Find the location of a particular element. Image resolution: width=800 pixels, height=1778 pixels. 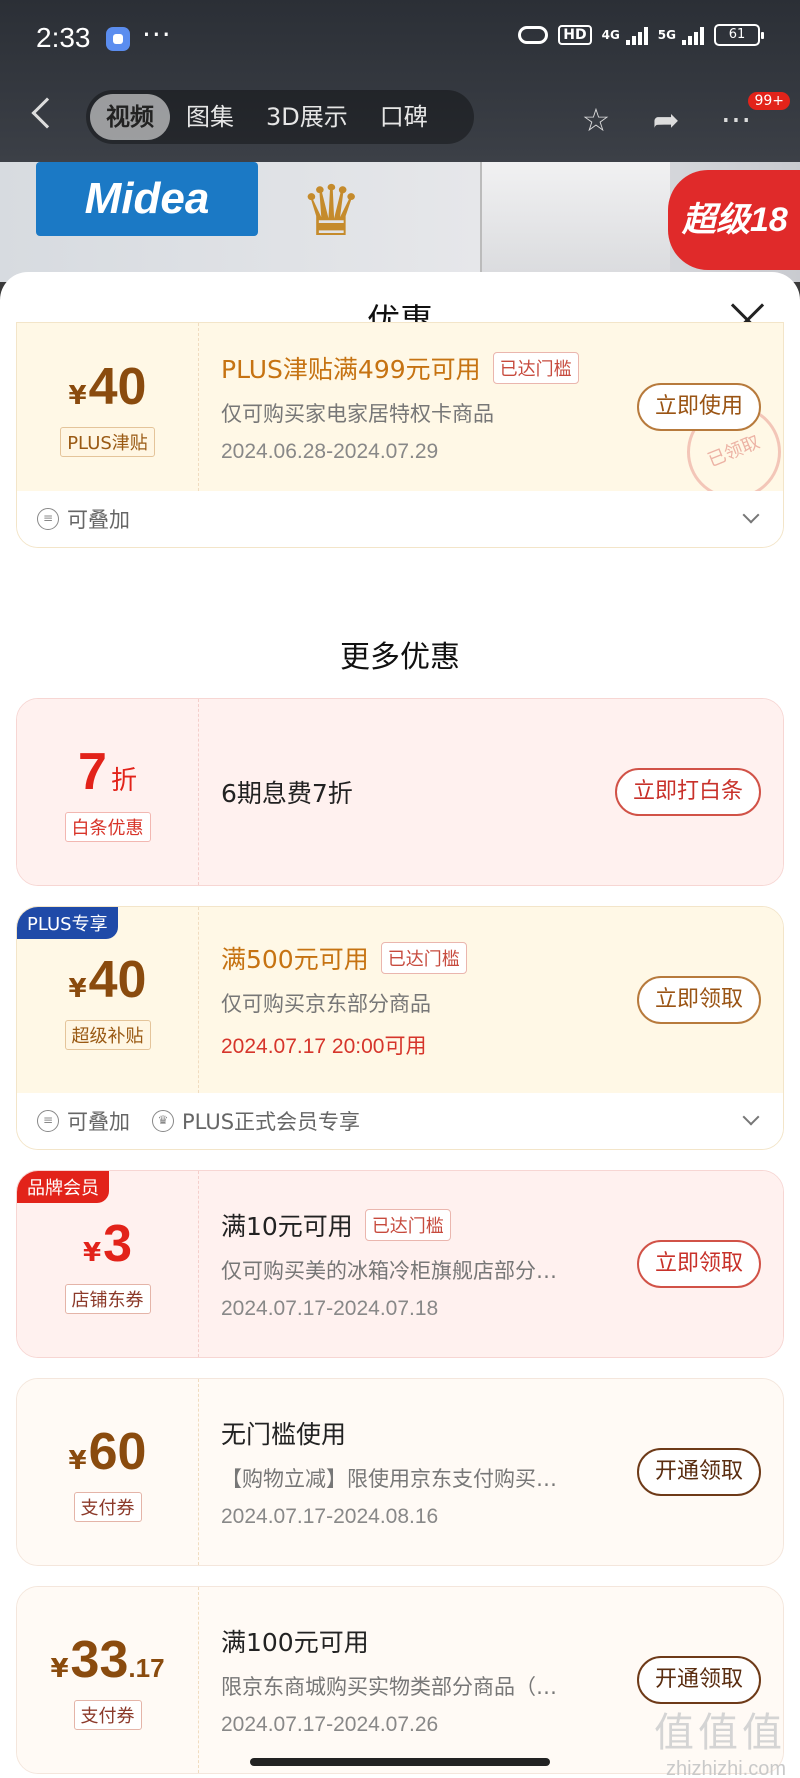

coupon-title-text: 6期息费7折 is located at coordinates (287, 793).